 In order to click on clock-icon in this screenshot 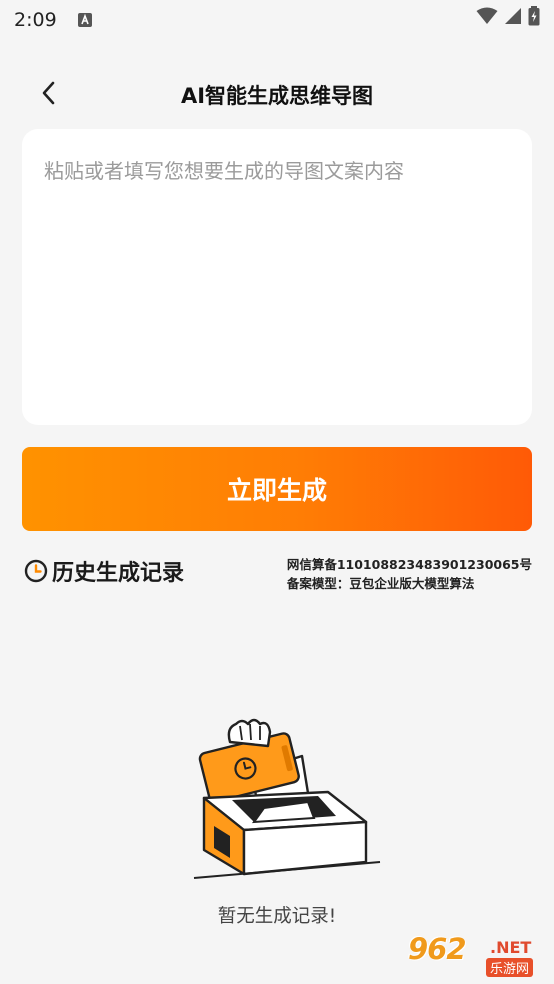, I will do `click(36, 571)`.